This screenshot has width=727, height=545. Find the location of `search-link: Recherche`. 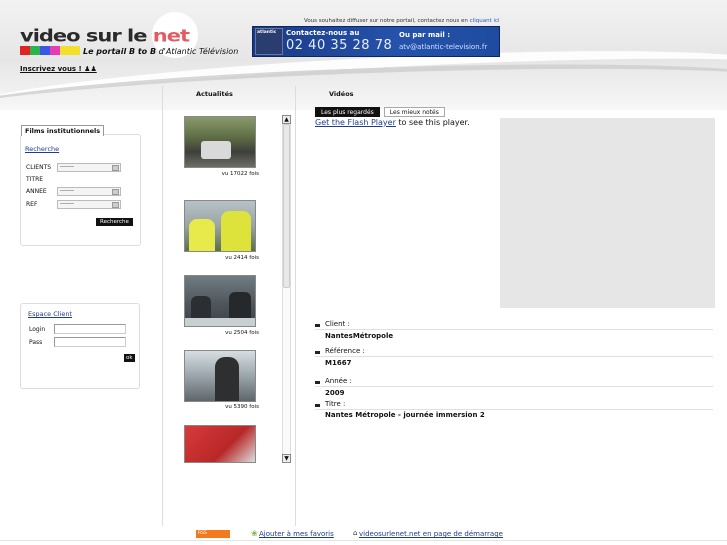

search-link: Recherche is located at coordinates (42, 149).